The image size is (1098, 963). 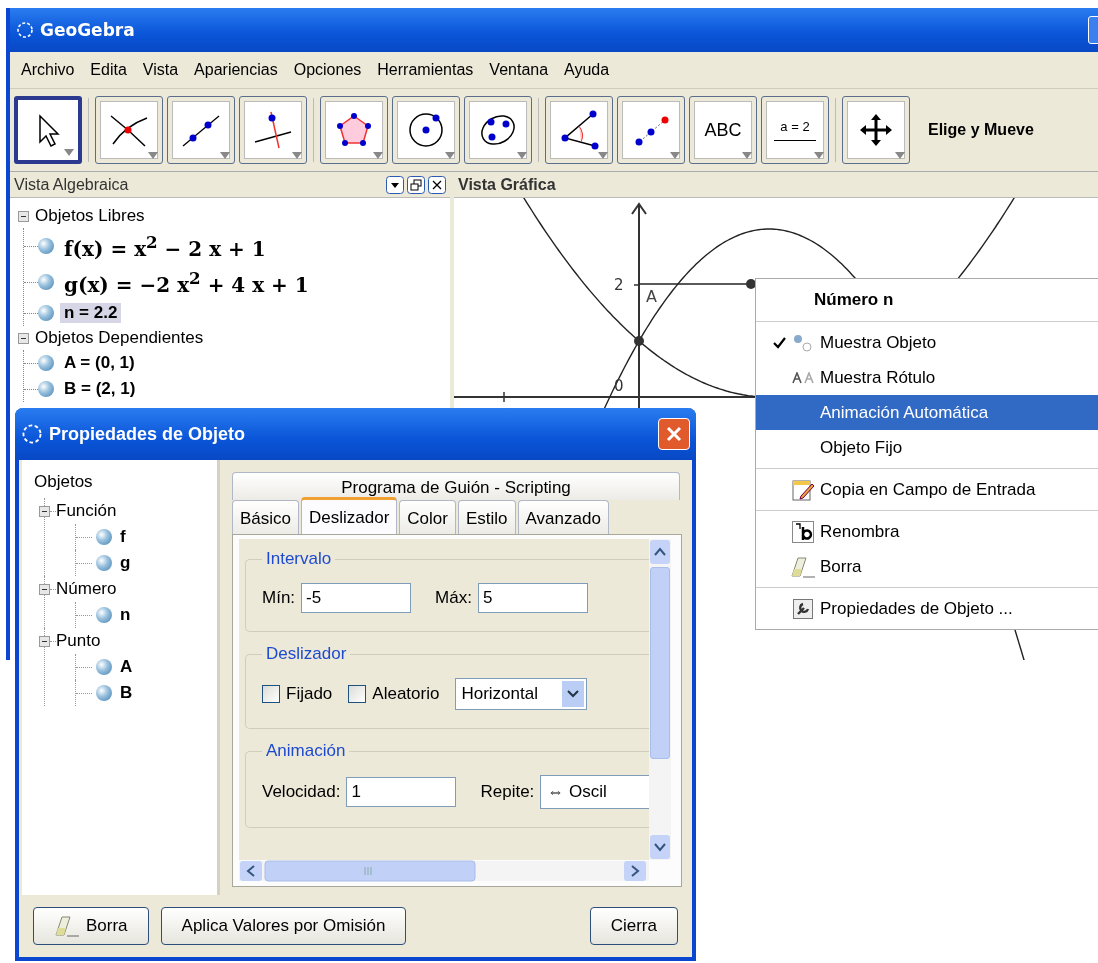 What do you see at coordinates (309, 694) in the screenshot?
I see `checkbox-label: Fijado` at bounding box center [309, 694].